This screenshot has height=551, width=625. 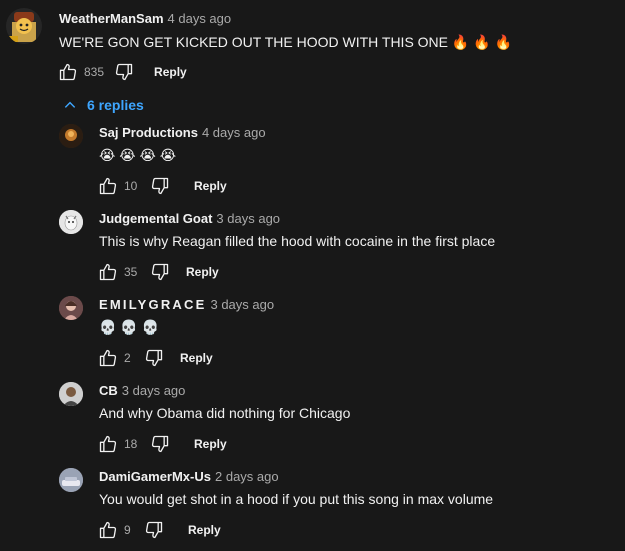 I want to click on reply-author: Saj Productions, so click(x=148, y=132).